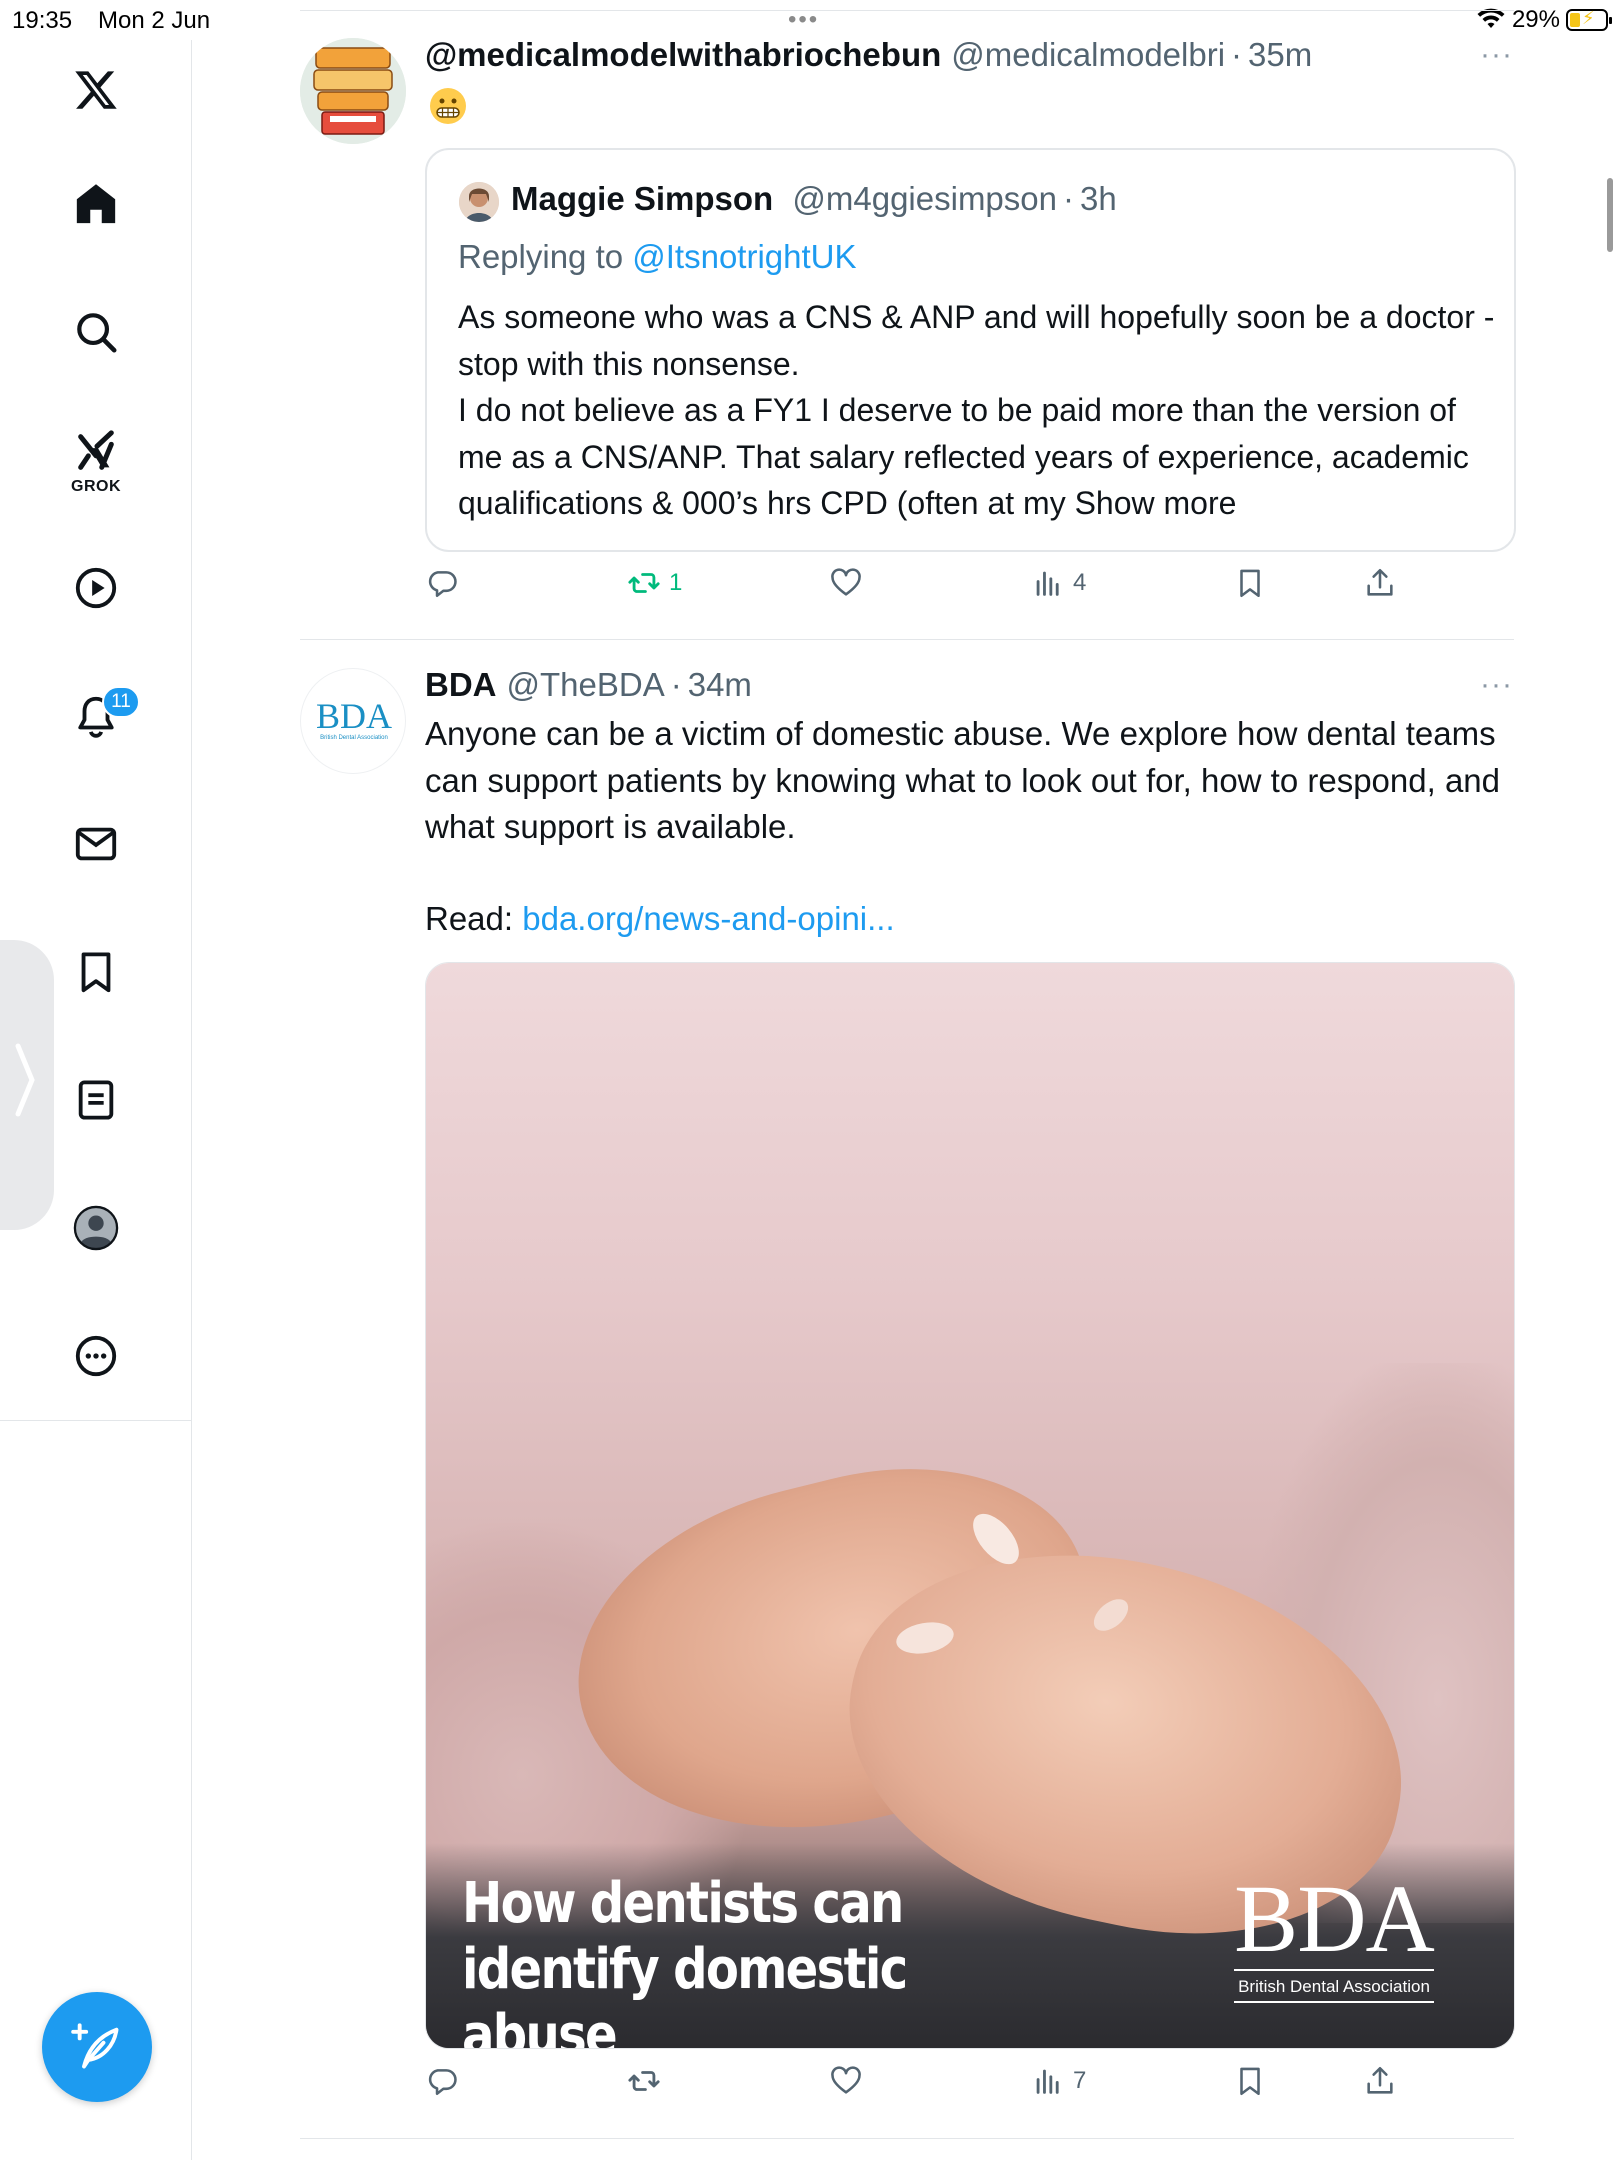 Image resolution: width=1620 pixels, height=2160 pixels. Describe the element at coordinates (1080, 582) in the screenshot. I see `view-count: 4` at that location.